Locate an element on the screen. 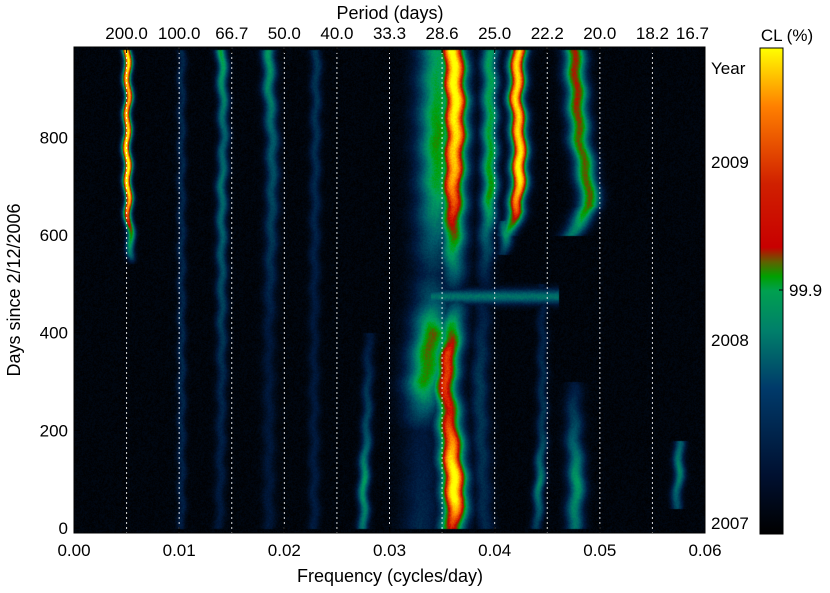 The height and width of the screenshot is (593, 830). y-tick-label: 200 is located at coordinates (54, 430).